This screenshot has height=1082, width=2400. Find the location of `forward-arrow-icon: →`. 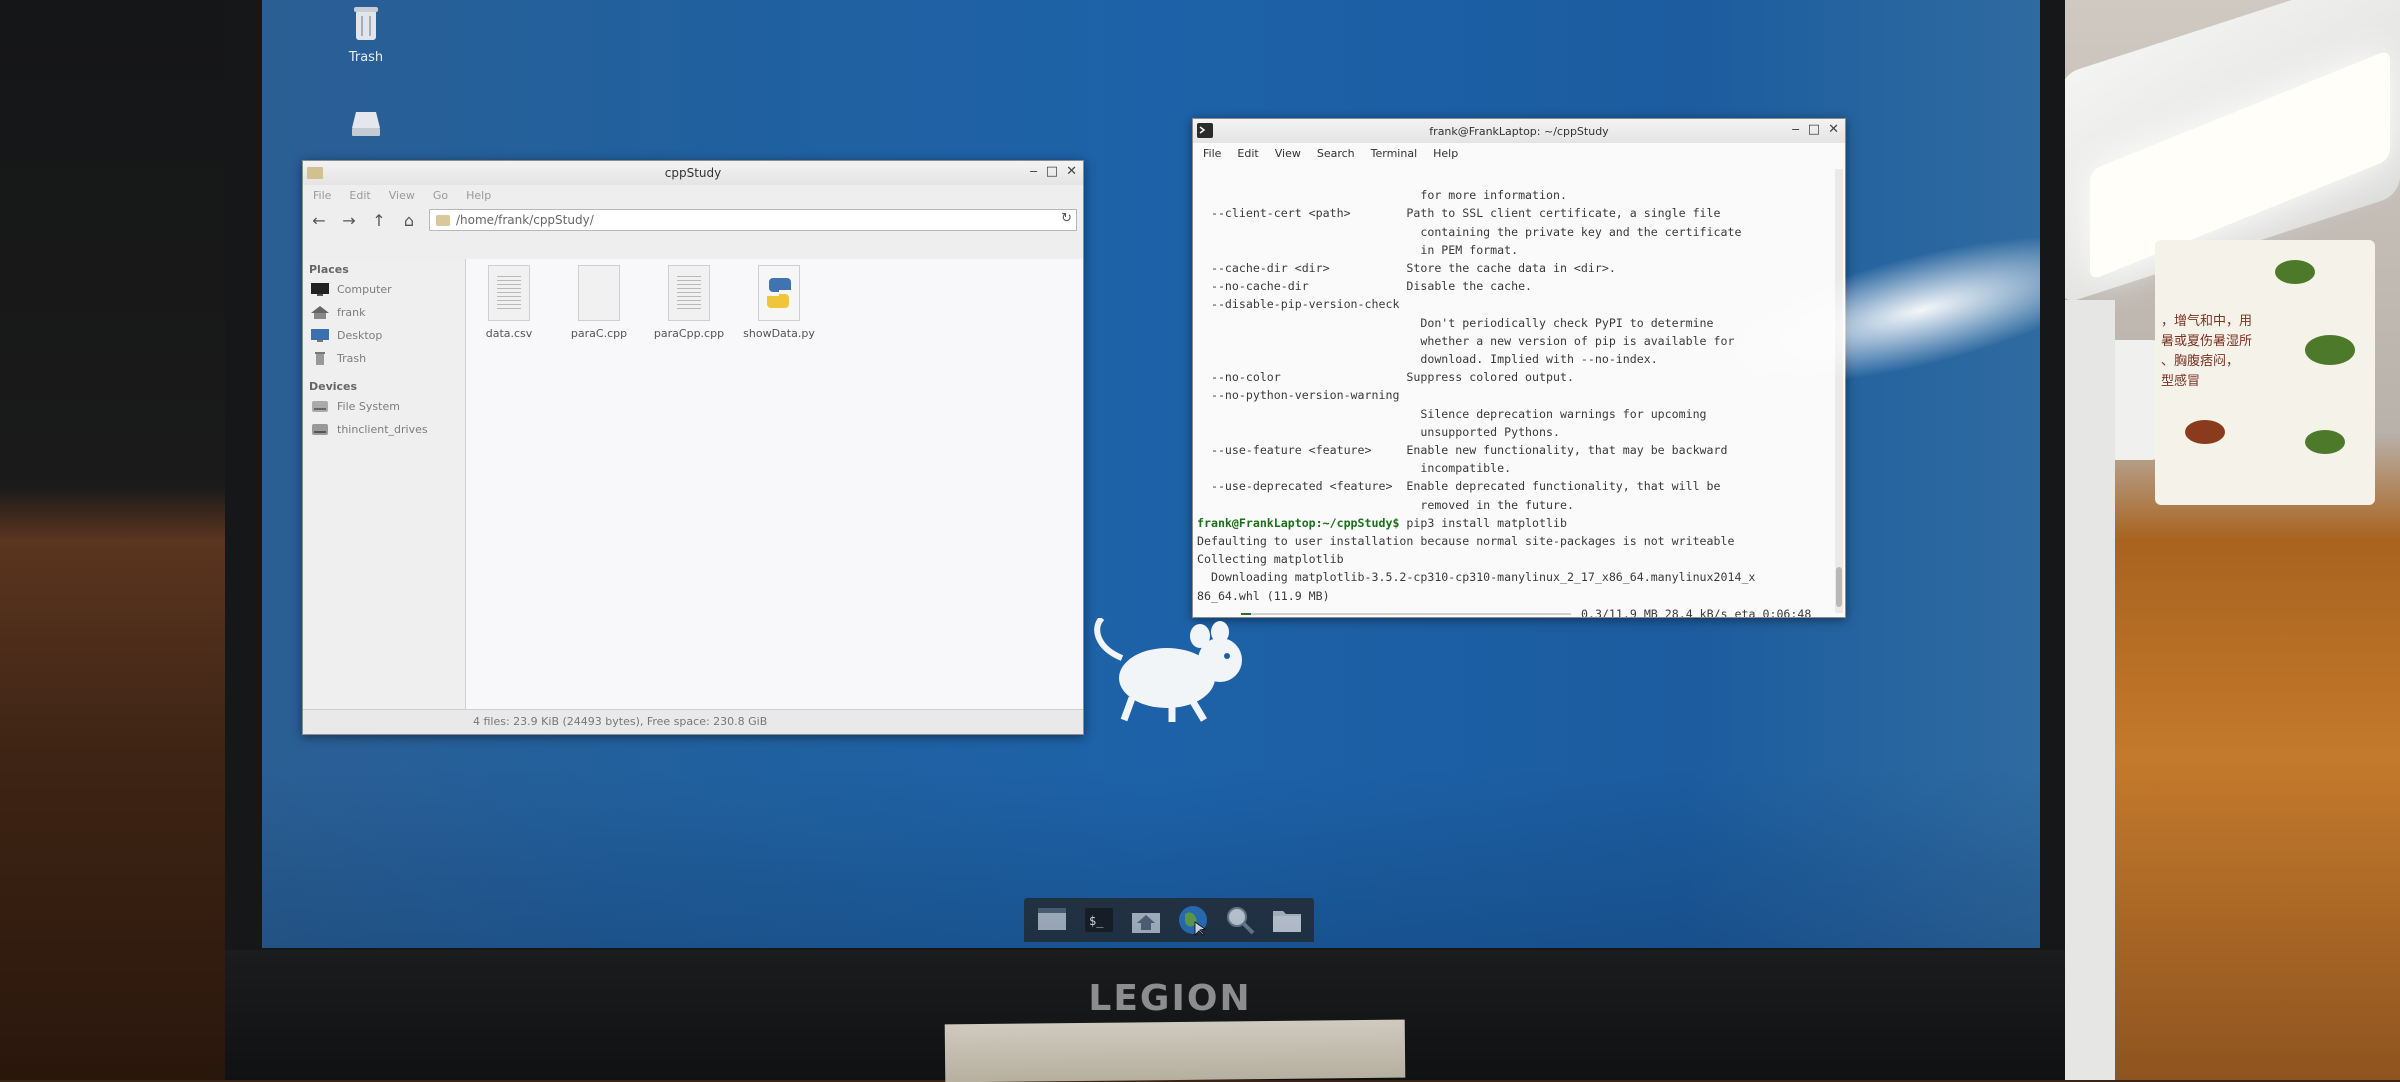

forward-arrow-icon: → is located at coordinates (349, 220).